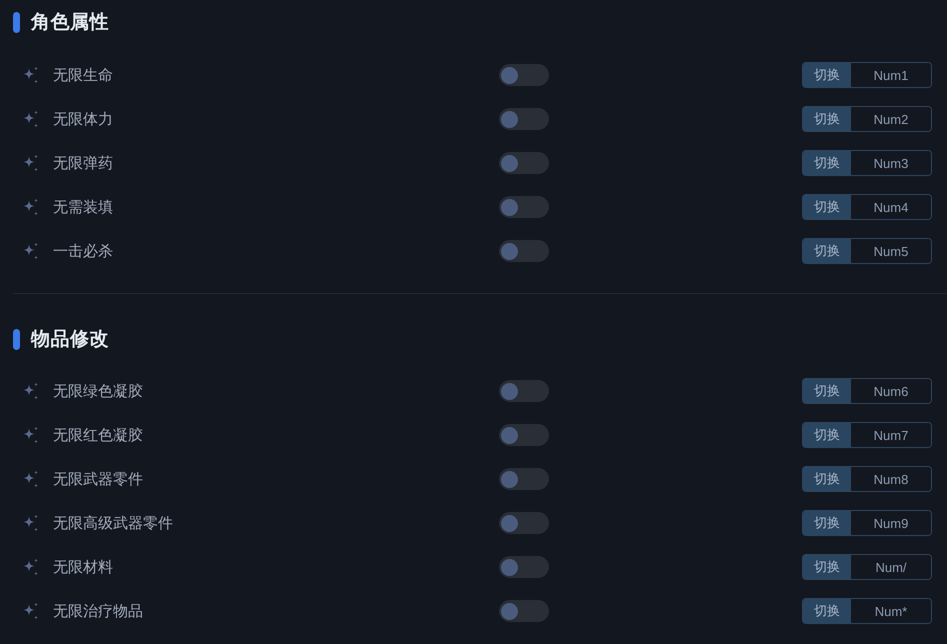 The image size is (947, 644). I want to click on feature-label: 无限体力, so click(83, 119).